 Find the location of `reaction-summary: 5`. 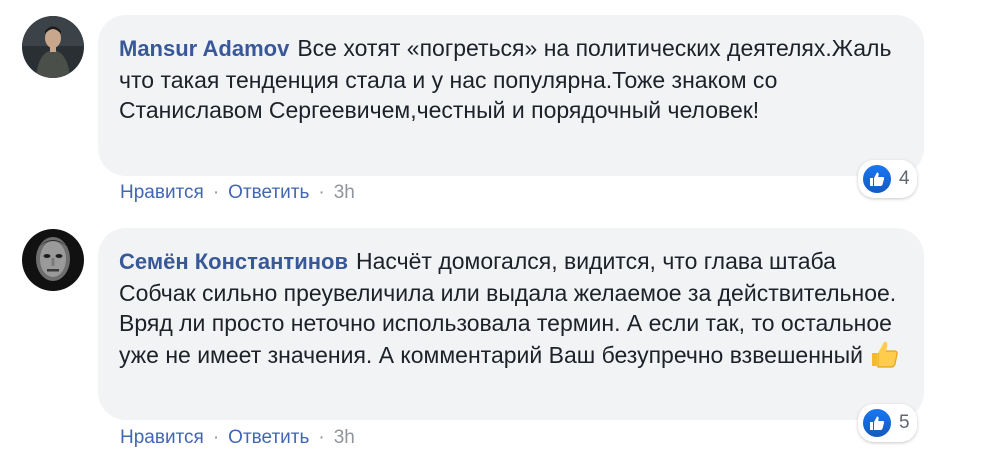

reaction-summary: 5 is located at coordinates (887, 423).